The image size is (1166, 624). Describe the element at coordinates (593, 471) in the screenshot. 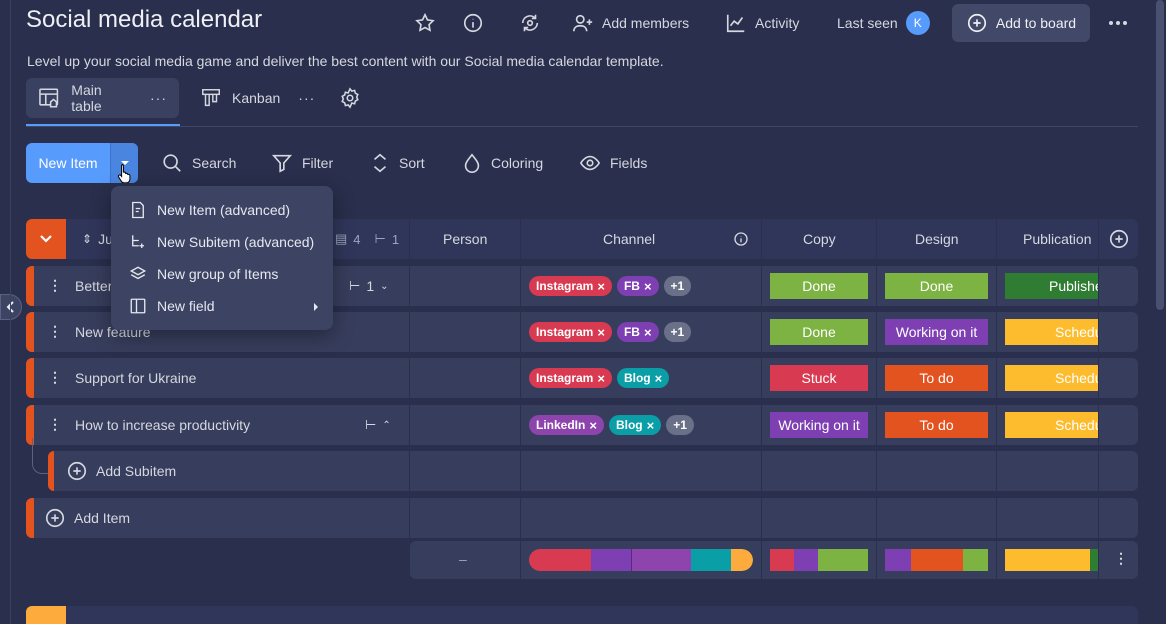

I see `add-subitem-row: Add Subitem` at that location.